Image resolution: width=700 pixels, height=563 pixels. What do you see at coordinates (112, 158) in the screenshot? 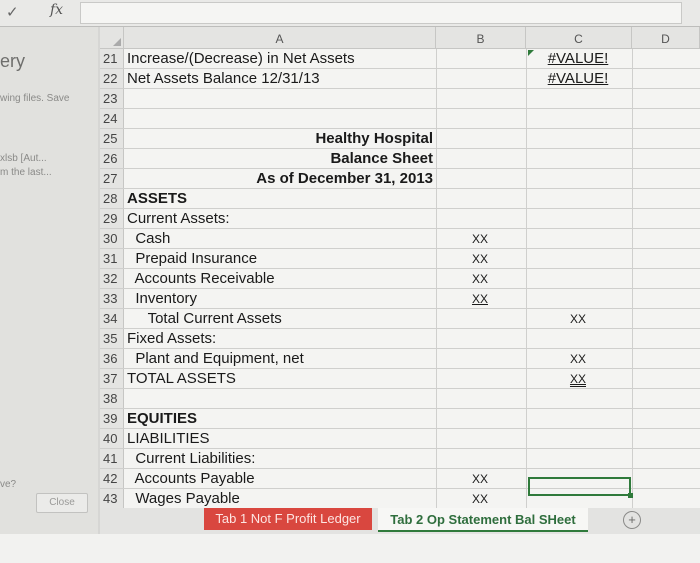
I see `row-header: 26` at bounding box center [112, 158].